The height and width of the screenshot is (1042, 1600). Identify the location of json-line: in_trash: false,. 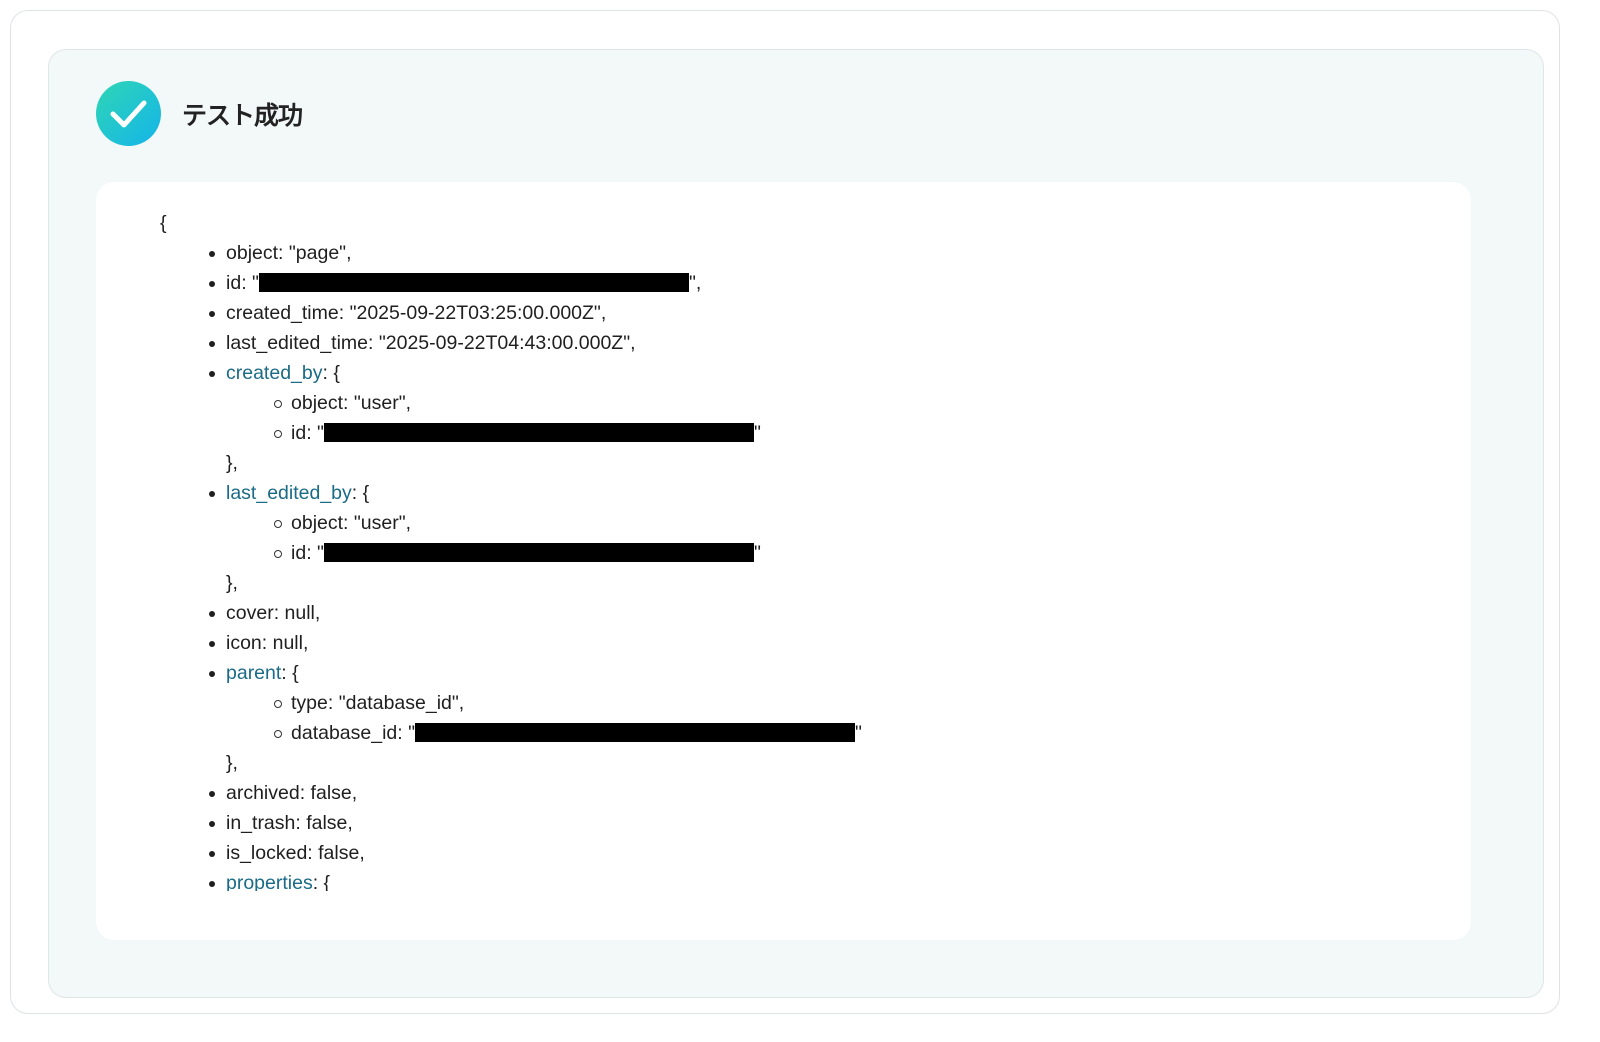
(281, 823).